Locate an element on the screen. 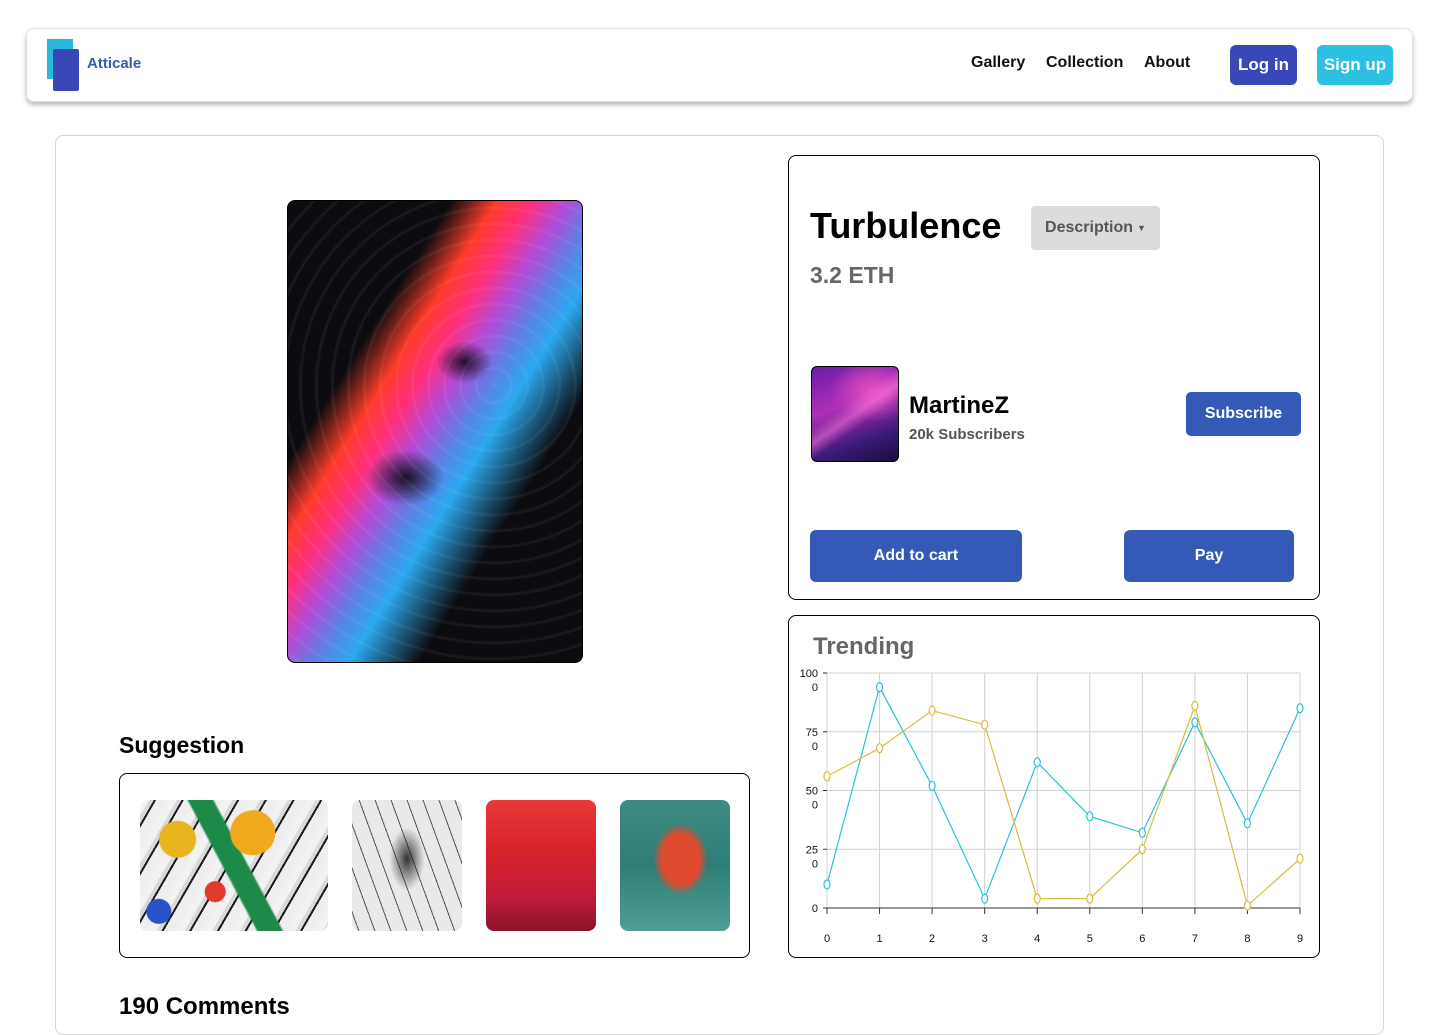 The height and width of the screenshot is (1035, 1439). chart-x-tick-label: 6 is located at coordinates (1142, 939).